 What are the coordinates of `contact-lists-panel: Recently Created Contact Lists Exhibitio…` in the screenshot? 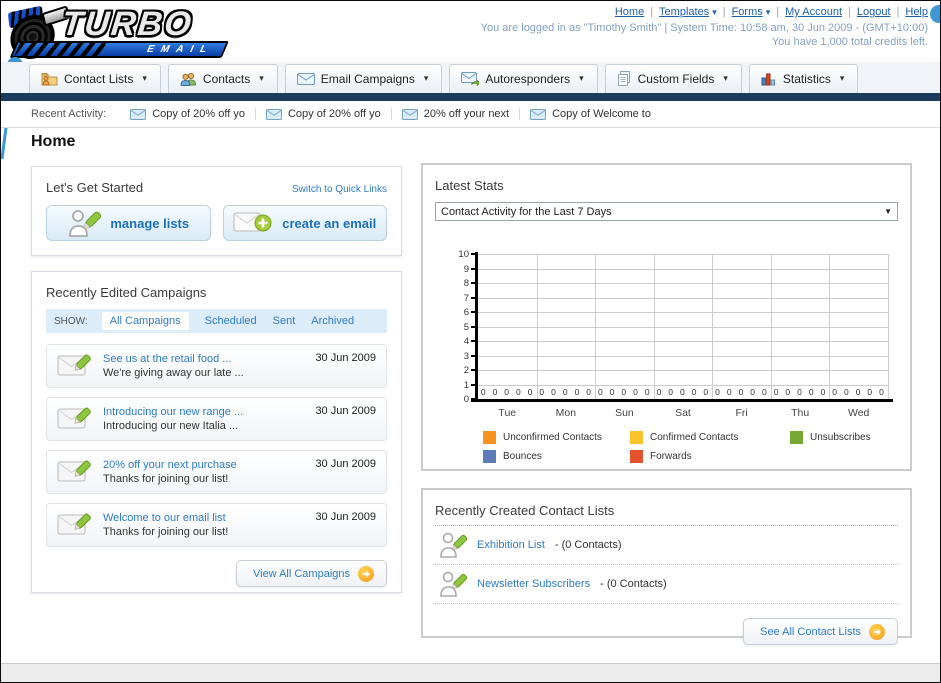 It's located at (666, 566).